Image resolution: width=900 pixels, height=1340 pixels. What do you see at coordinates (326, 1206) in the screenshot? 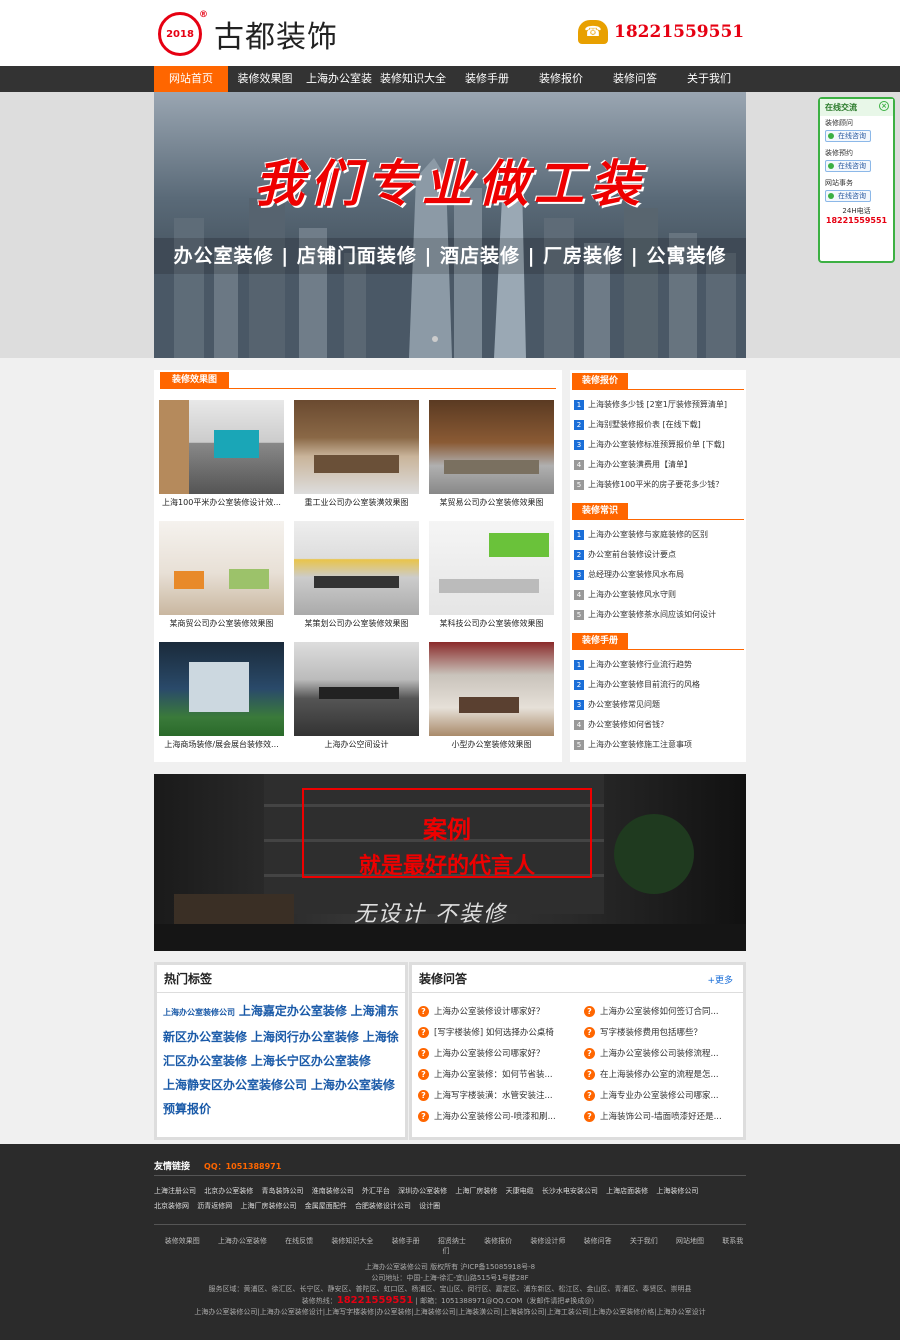
I see `friend-link: 金属屋面配件` at bounding box center [326, 1206].